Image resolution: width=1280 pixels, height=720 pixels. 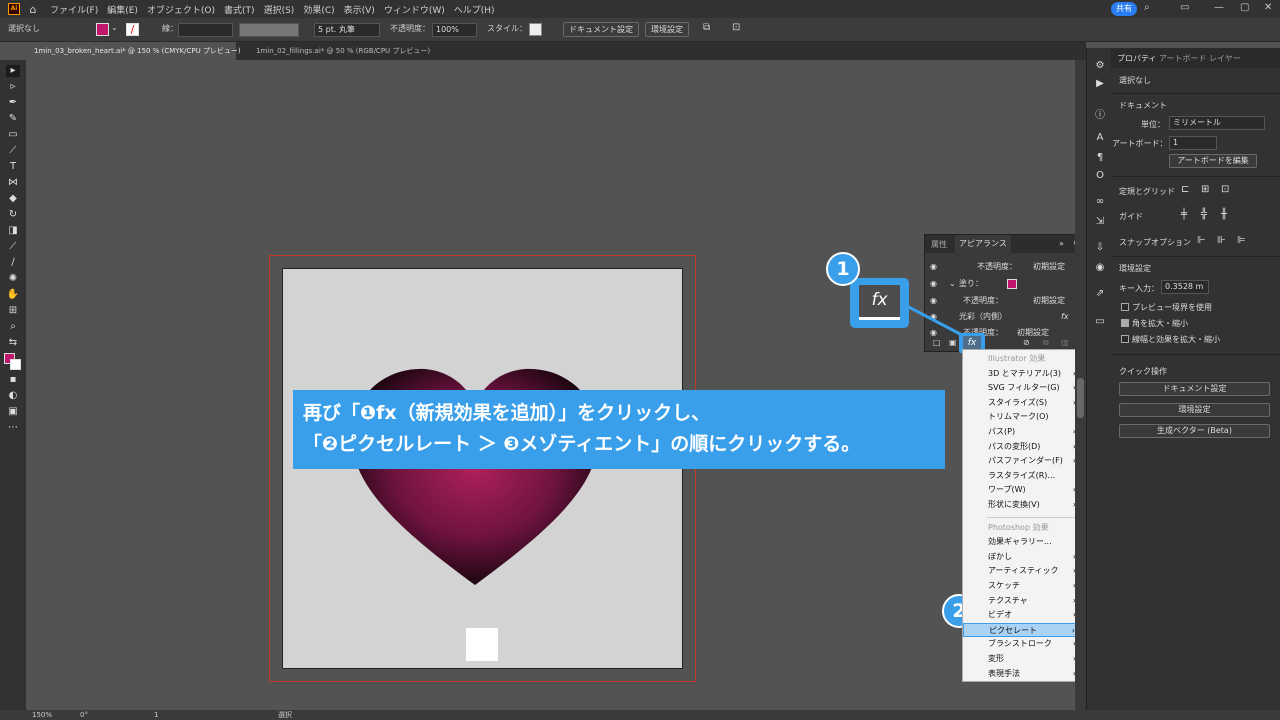 I want to click on menu-type: 書式(T), so click(x=239, y=9).